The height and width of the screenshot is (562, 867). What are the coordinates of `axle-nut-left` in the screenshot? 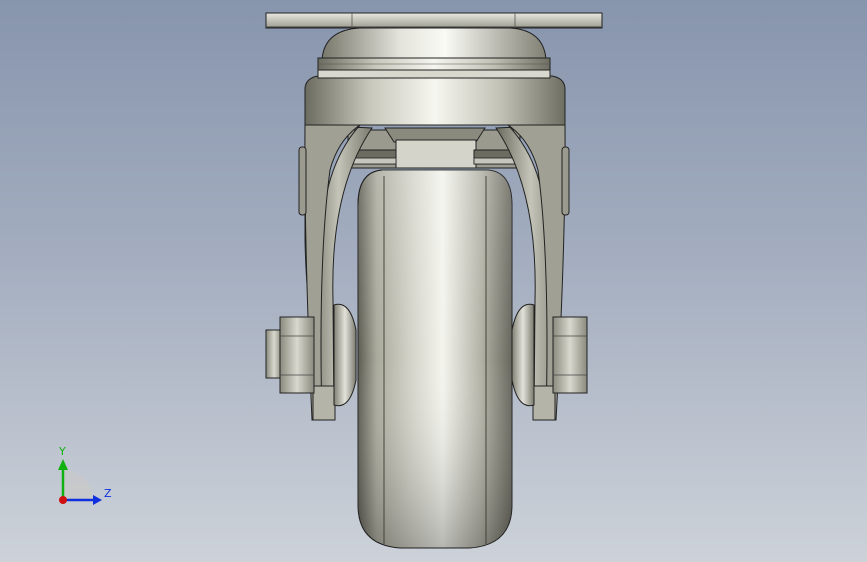 It's located at (290, 355).